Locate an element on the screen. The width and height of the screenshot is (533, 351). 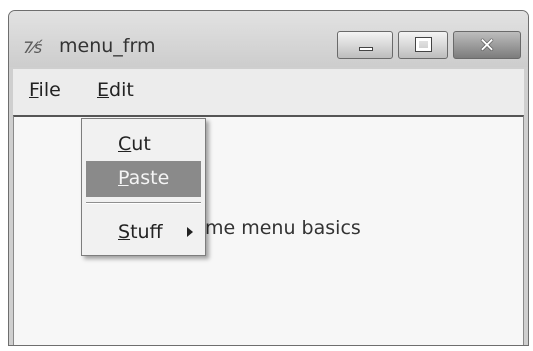
menu-edit: Edit is located at coordinates (115, 90).